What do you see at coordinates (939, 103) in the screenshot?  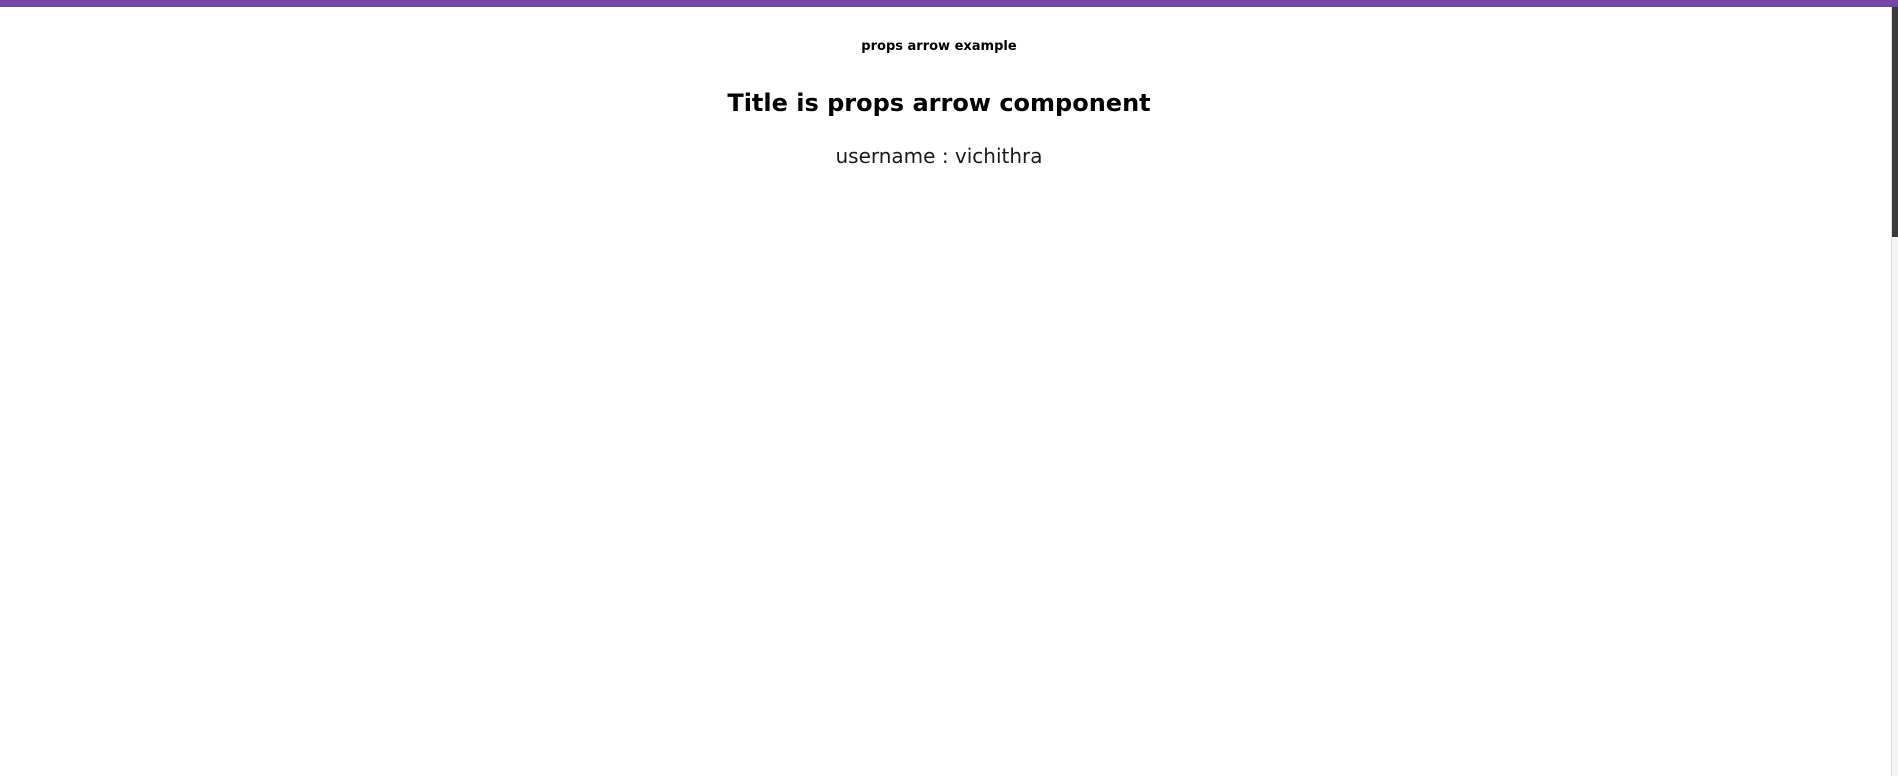 I see `component-title: Title is props arrow component` at bounding box center [939, 103].